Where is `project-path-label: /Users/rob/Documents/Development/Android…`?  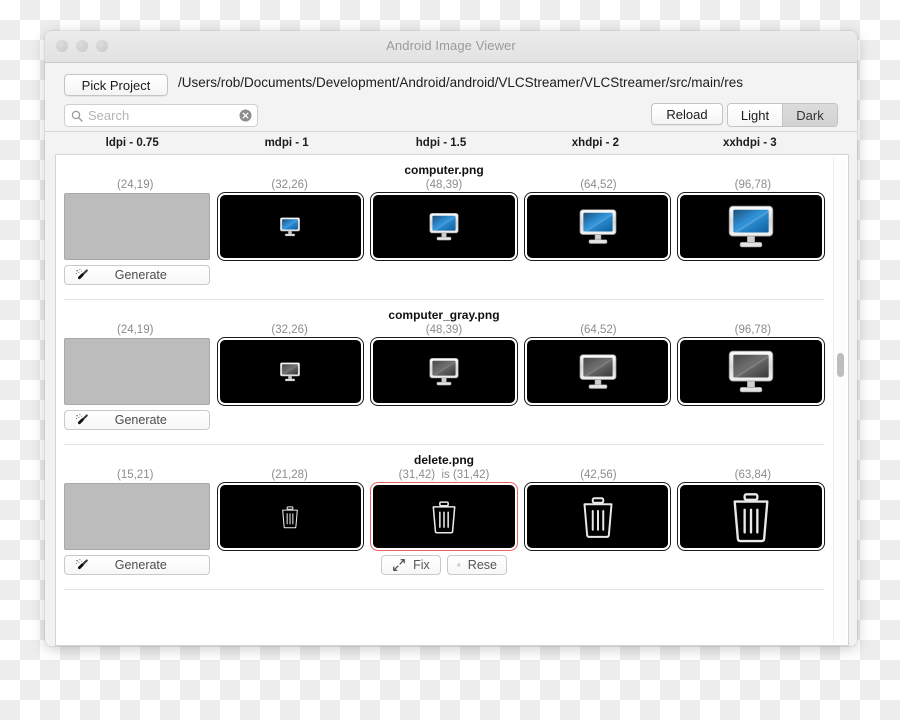
project-path-label: /Users/rob/Documents/Development/Android… is located at coordinates (460, 82).